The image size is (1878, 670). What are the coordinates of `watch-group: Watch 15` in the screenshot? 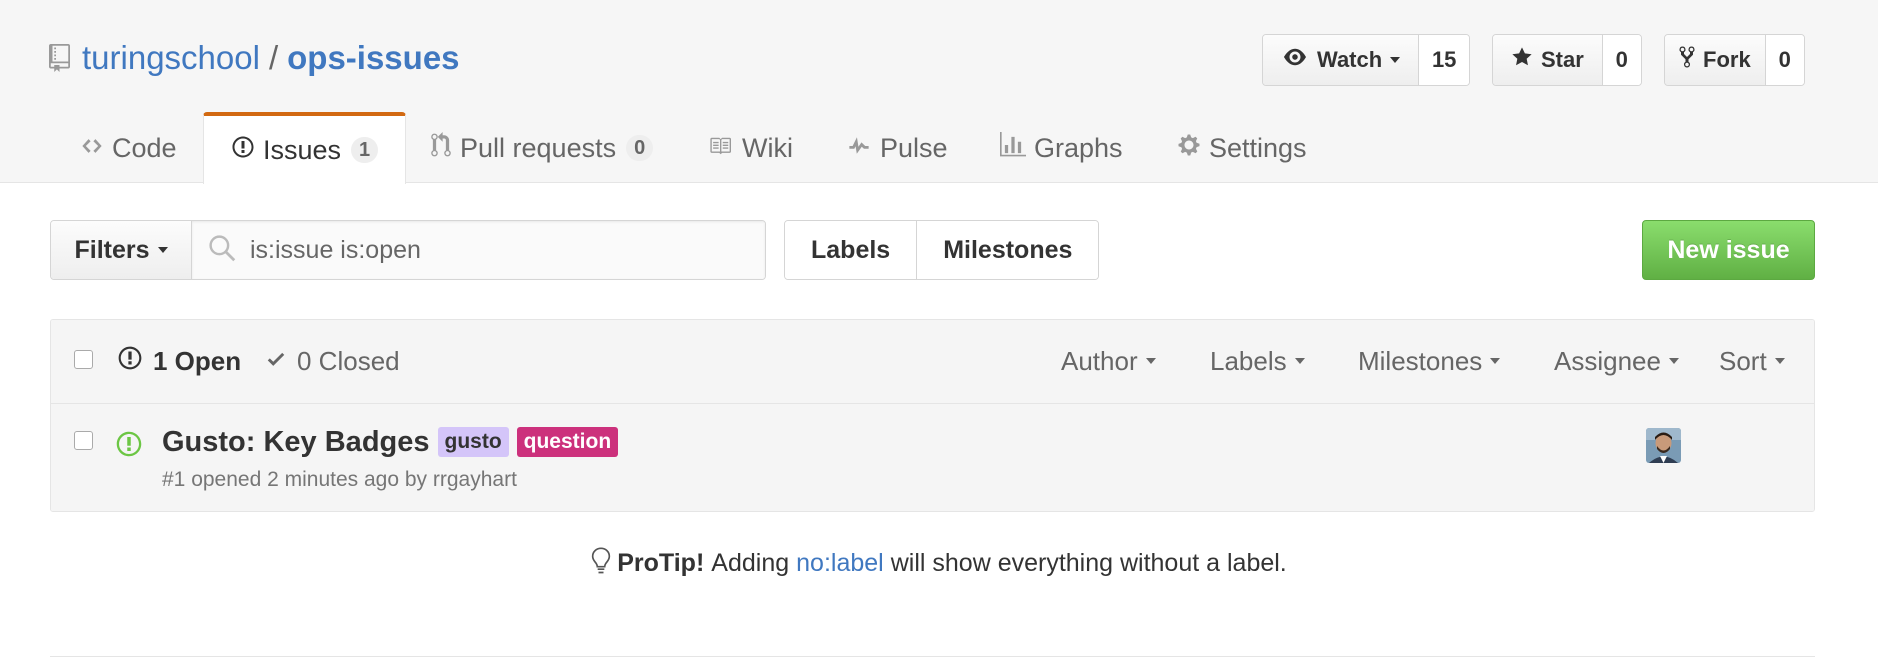 It's located at (1366, 60).